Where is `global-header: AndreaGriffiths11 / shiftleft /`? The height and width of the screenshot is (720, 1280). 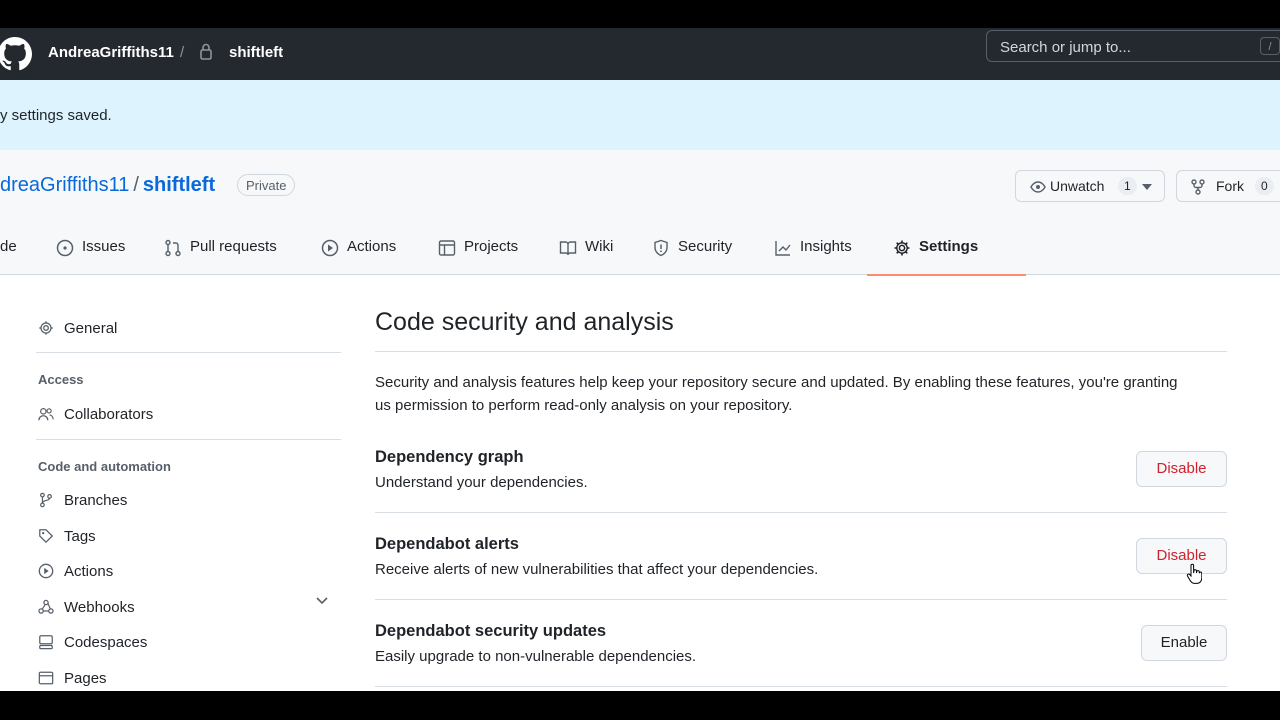 global-header: AndreaGriffiths11 / shiftleft / is located at coordinates (640, 54).